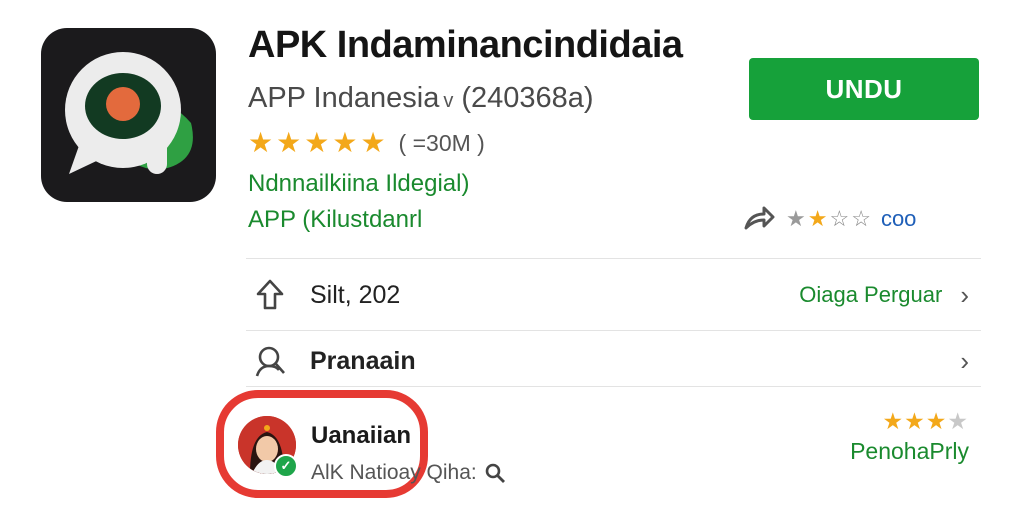  What do you see at coordinates (270, 361) in the screenshot?
I see `magnify-person-icon` at bounding box center [270, 361].